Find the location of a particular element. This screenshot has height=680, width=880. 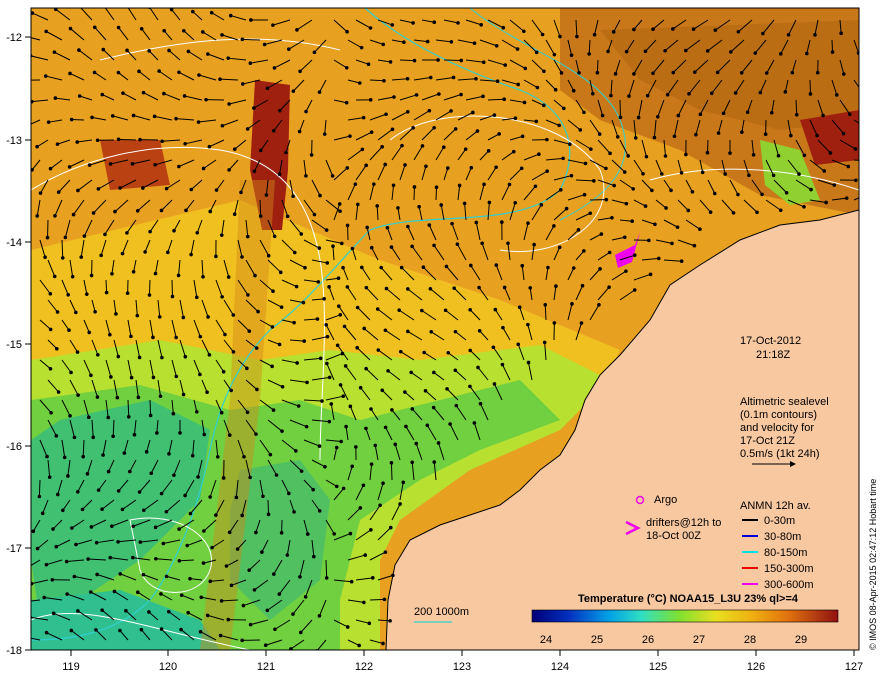

drifters-label-line: 18-Oct 00Z is located at coordinates (673, 536).